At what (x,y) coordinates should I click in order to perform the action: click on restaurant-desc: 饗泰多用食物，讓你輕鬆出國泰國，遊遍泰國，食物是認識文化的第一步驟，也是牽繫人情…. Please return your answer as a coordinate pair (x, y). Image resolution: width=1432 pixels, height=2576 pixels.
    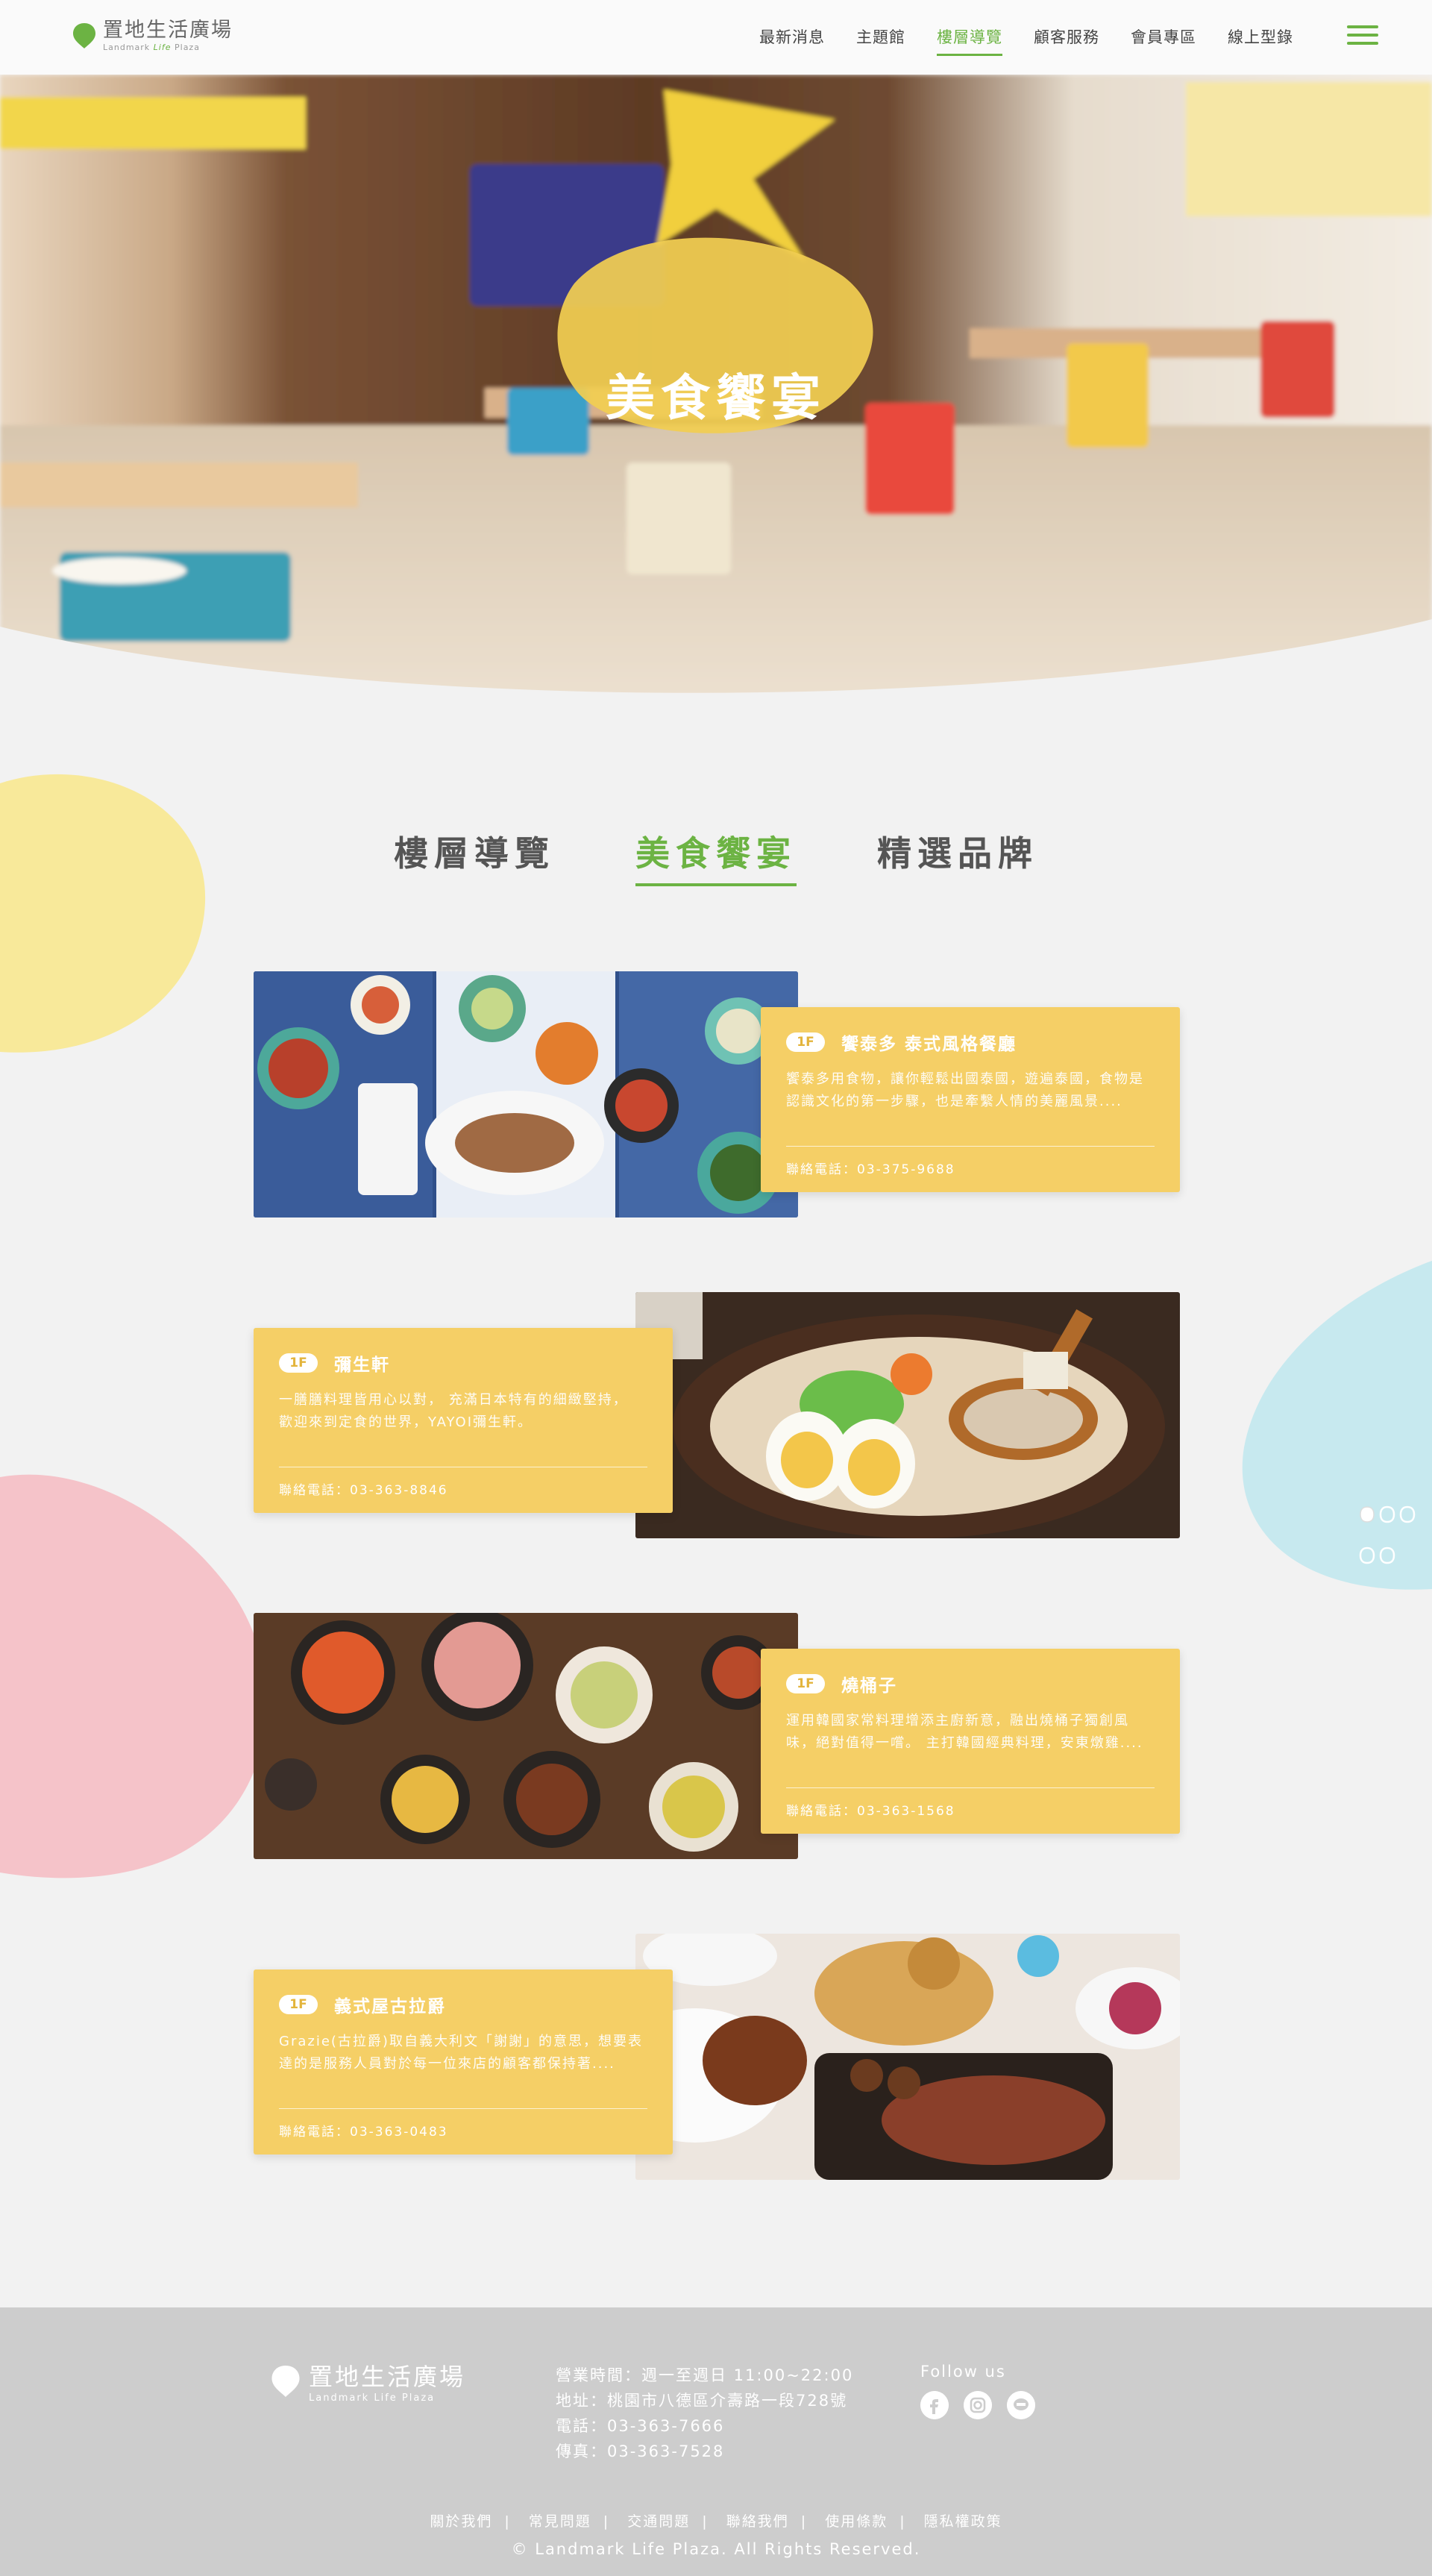
    Looking at the image, I should click on (965, 1090).